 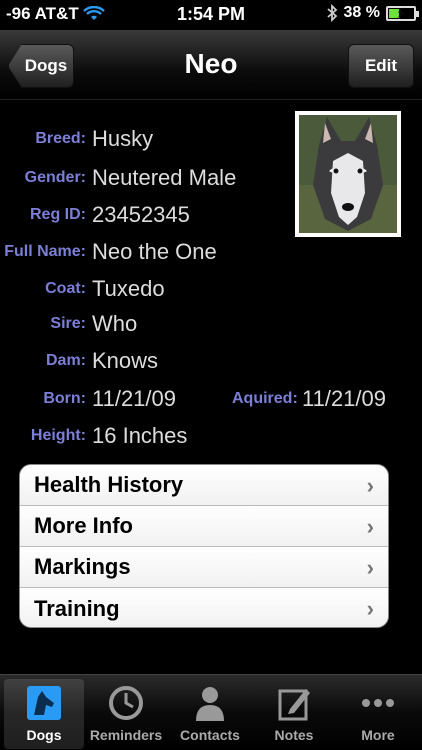 I want to click on bluetooth-icon, so click(x=331, y=13).